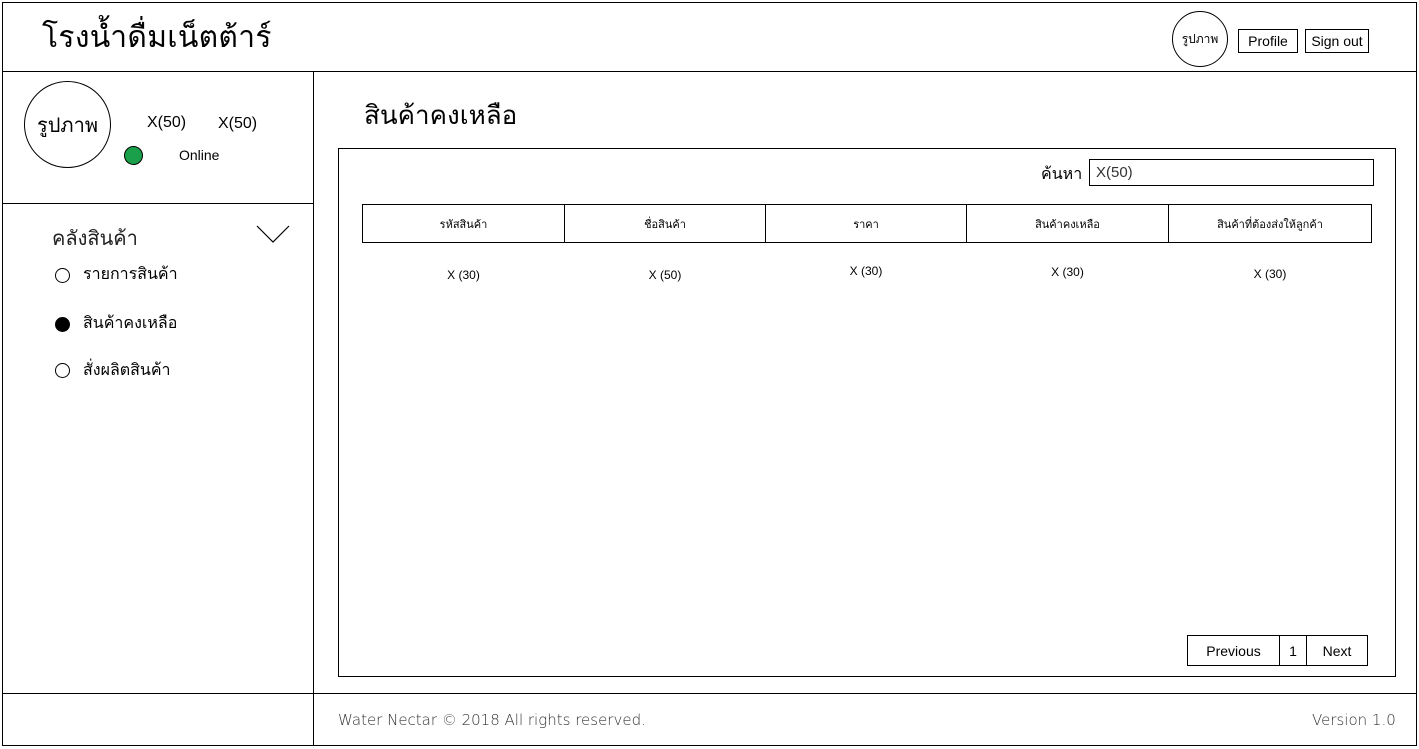 The width and height of the screenshot is (1419, 749). What do you see at coordinates (1231, 172) in the screenshot?
I see `search-input: X(50)` at bounding box center [1231, 172].